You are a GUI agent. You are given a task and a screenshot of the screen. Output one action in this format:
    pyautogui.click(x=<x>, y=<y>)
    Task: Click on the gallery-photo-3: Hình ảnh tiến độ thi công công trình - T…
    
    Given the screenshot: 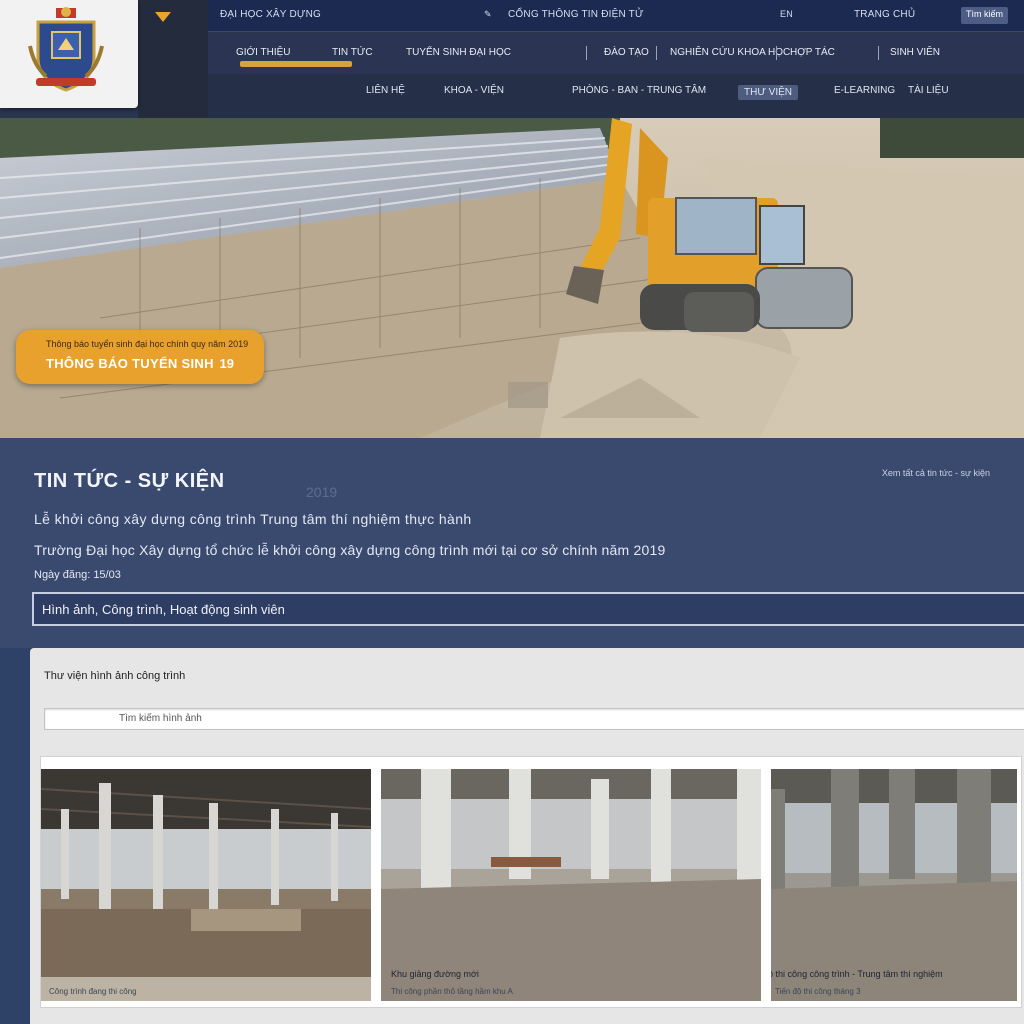 What is the action you would take?
    pyautogui.click(x=894, y=885)
    